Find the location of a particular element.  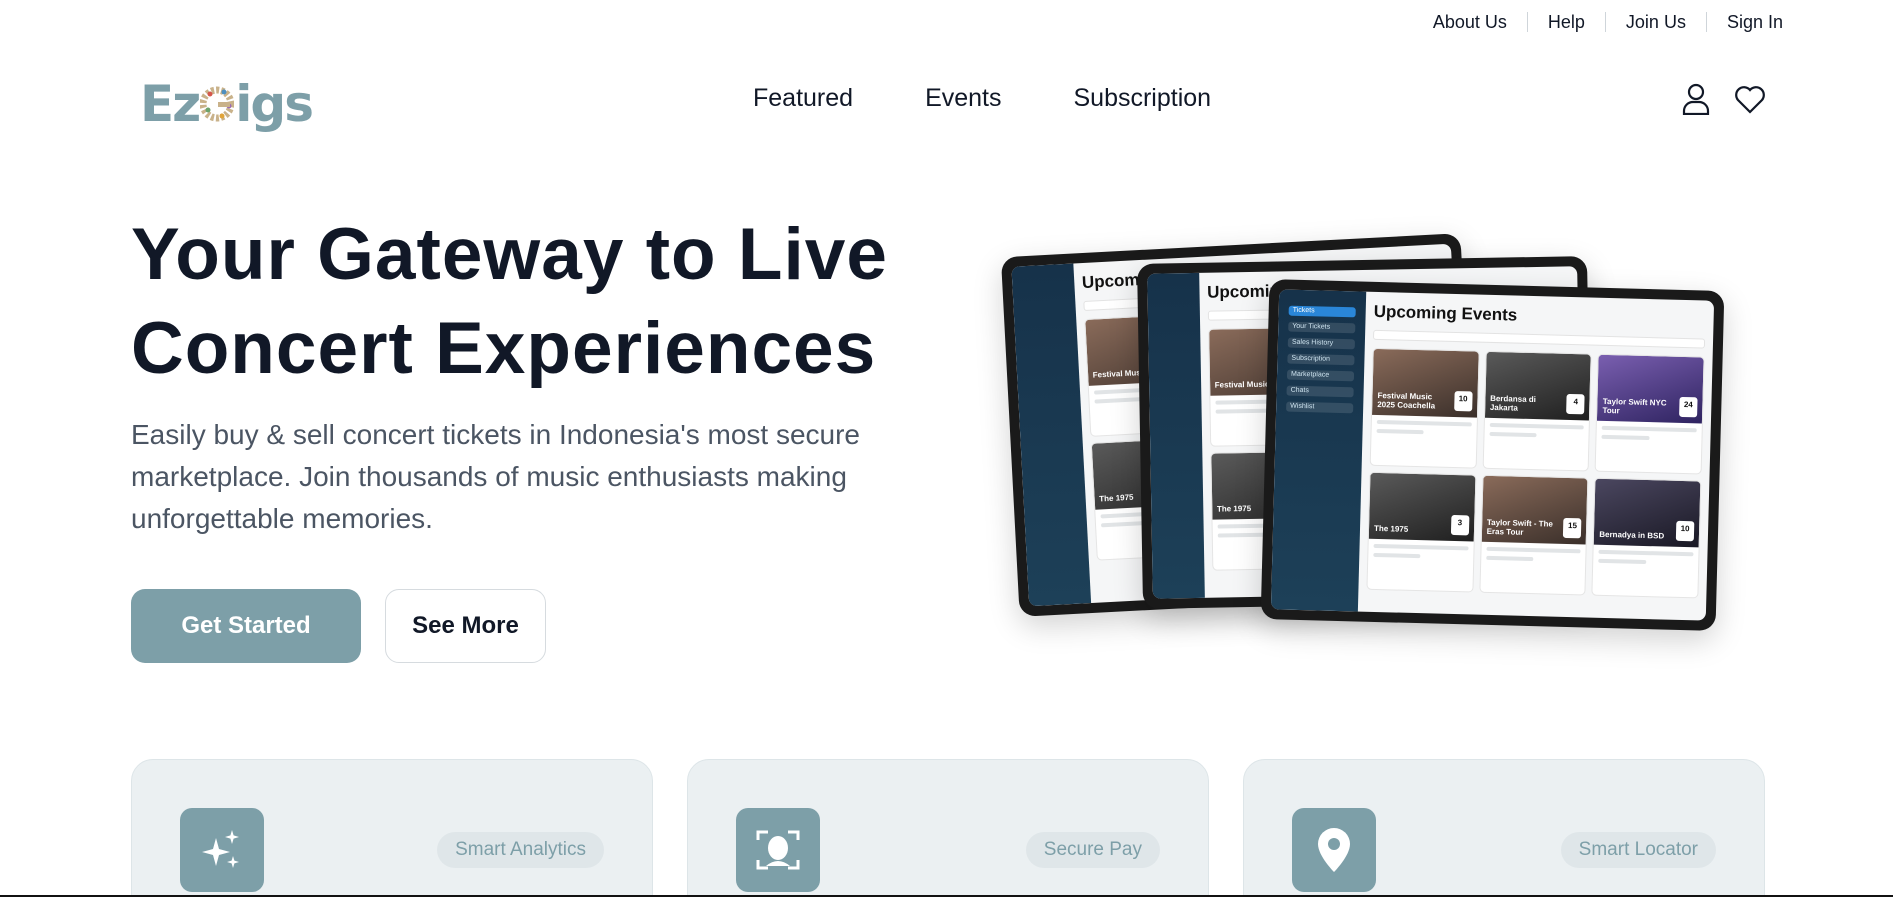

secure-pay-badge: Secure Pay is located at coordinates (1092, 850).